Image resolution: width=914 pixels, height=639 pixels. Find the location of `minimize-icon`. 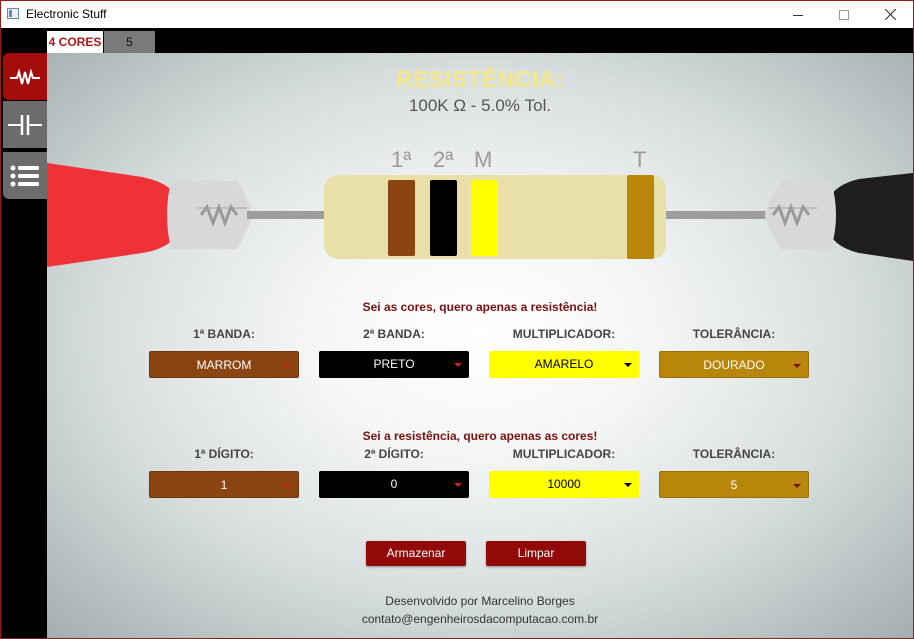

minimize-icon is located at coordinates (798, 15).